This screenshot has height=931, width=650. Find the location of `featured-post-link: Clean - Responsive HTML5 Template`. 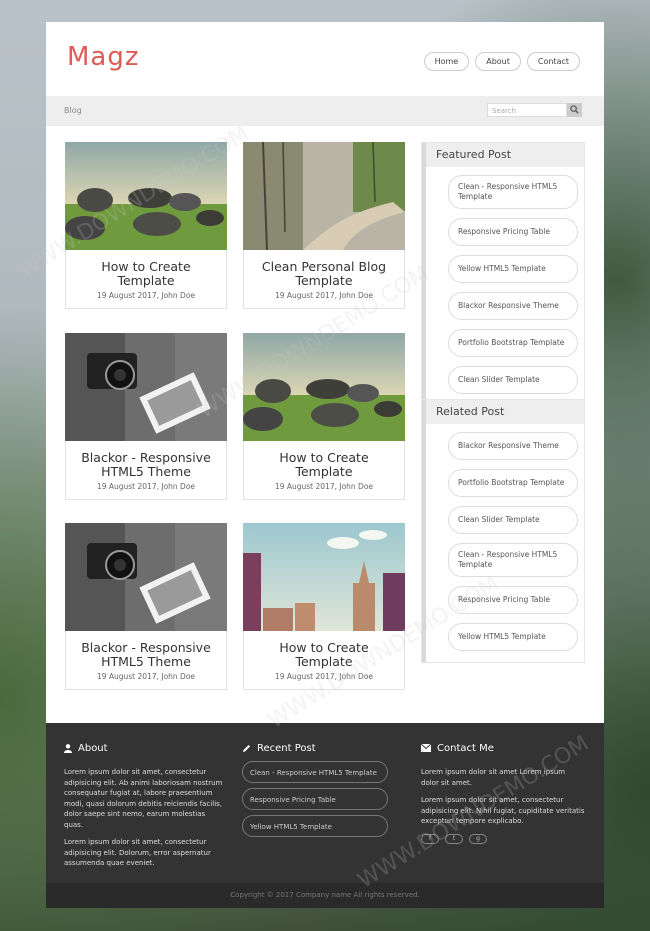

featured-post-link: Clean - Responsive HTML5 Template is located at coordinates (513, 192).